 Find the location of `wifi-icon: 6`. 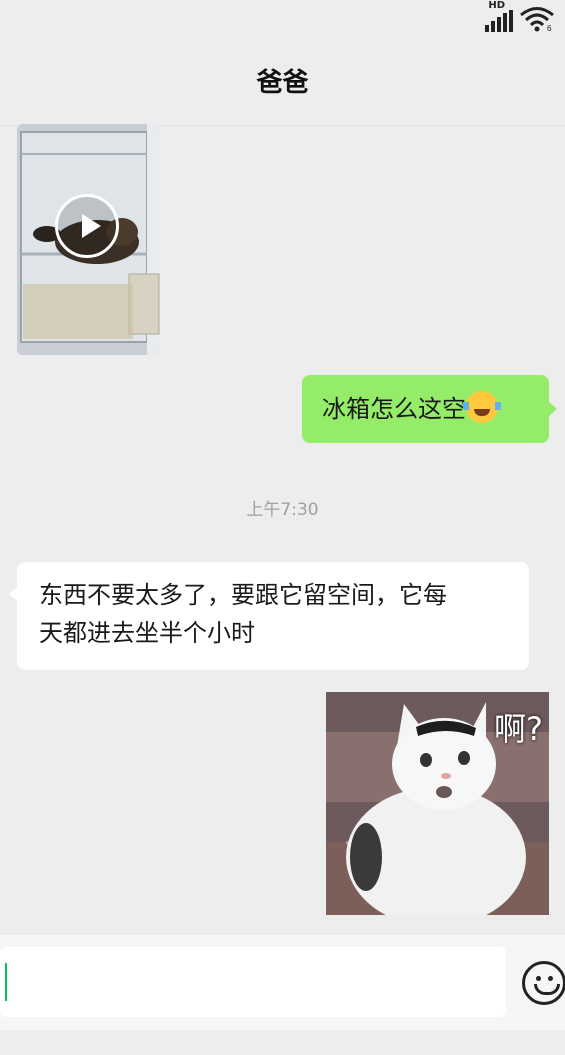

wifi-icon: 6 is located at coordinates (537, 19).